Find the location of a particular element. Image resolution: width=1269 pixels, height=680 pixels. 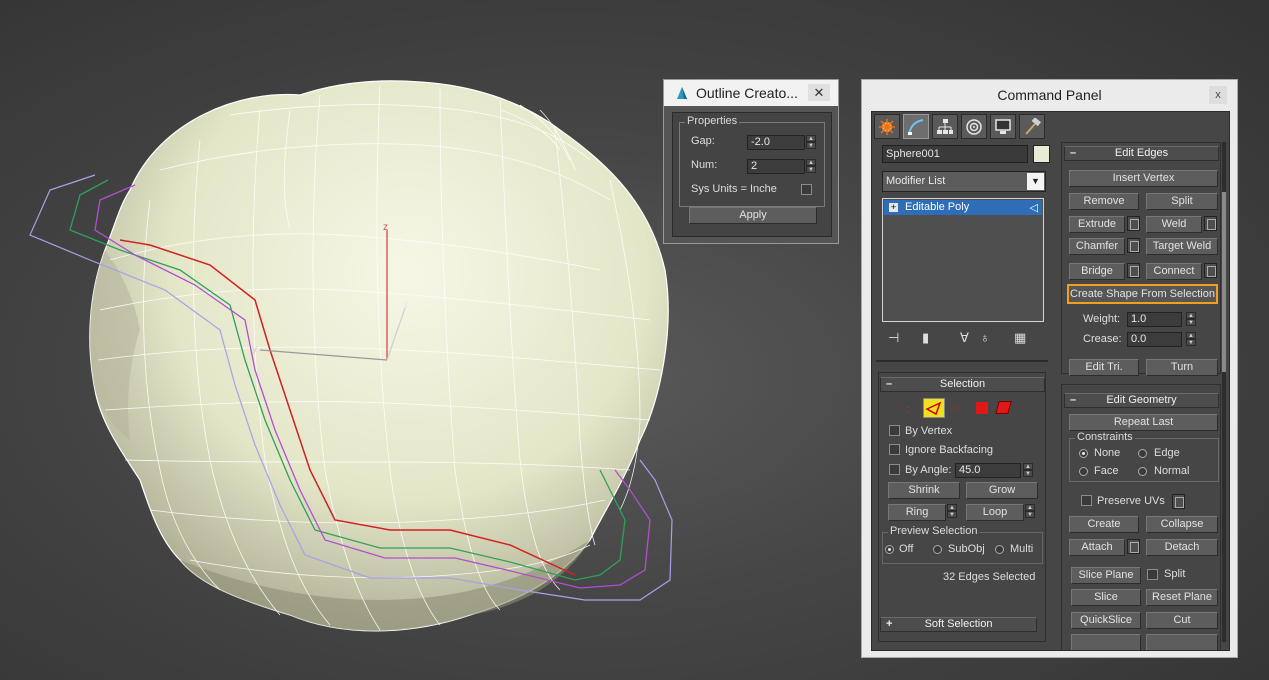

stack-item-editable-poly: + Editable Poly ◁ is located at coordinates (963, 207).